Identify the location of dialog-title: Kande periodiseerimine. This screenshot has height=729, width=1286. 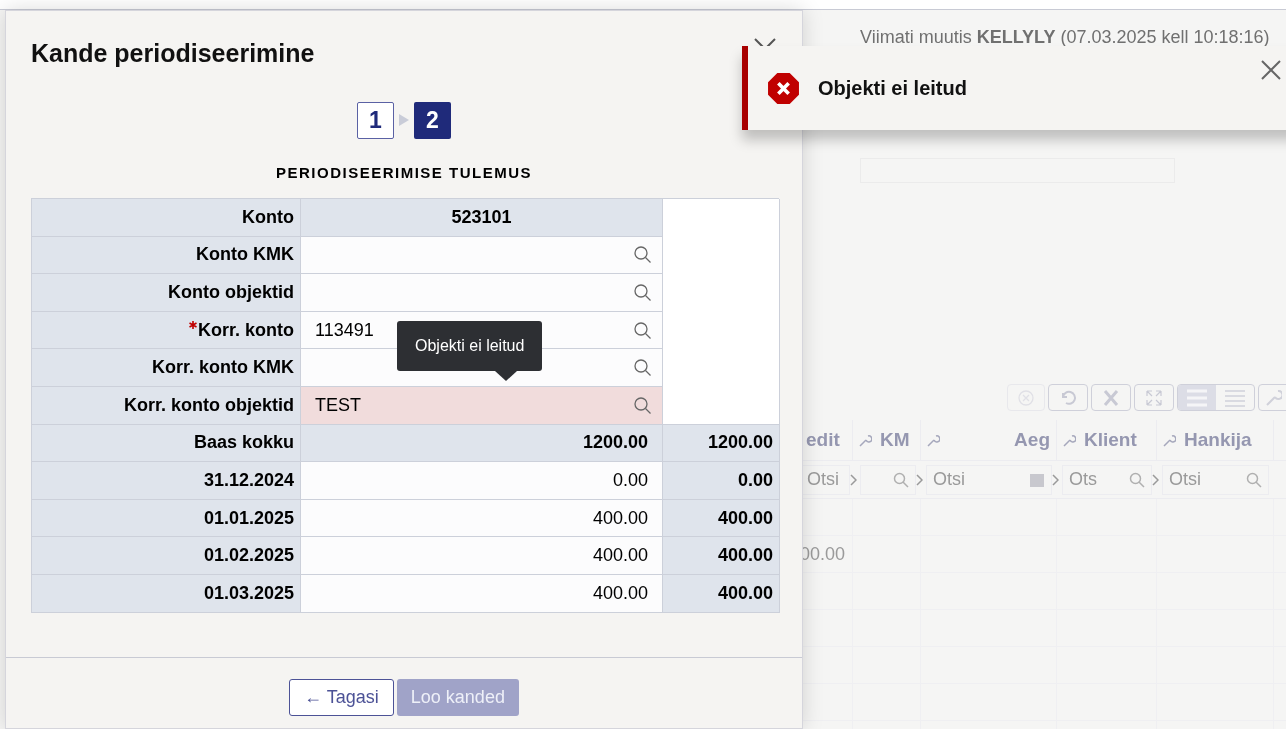
(173, 53).